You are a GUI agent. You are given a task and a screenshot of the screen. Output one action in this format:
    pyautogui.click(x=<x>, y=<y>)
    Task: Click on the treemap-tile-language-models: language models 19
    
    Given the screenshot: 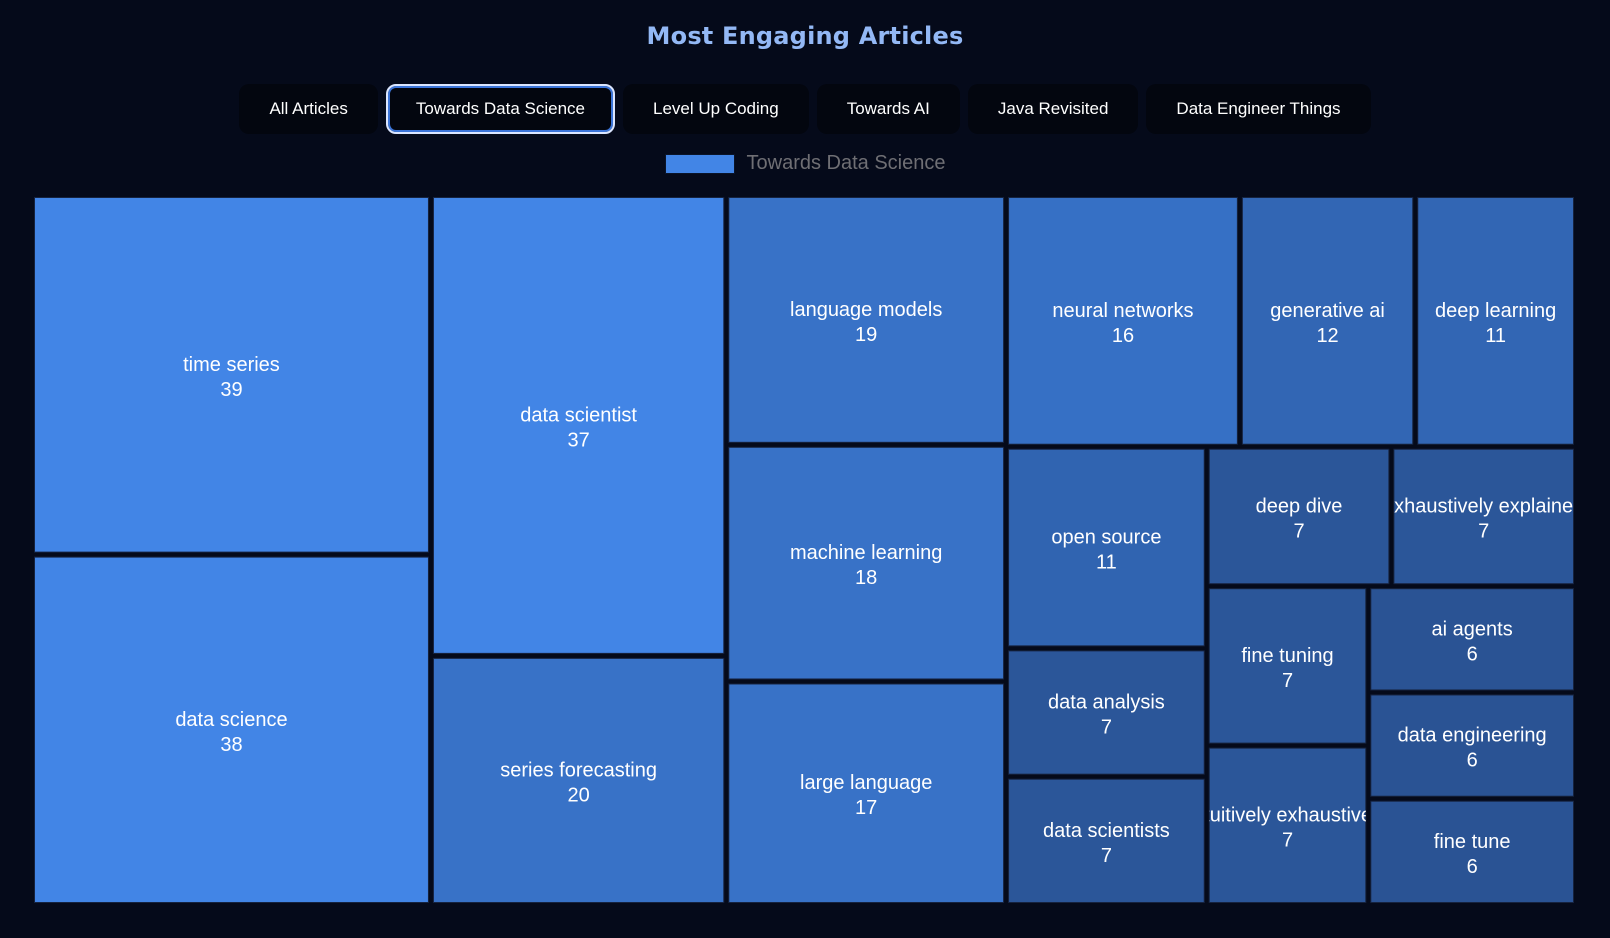 What is the action you would take?
    pyautogui.click(x=866, y=320)
    